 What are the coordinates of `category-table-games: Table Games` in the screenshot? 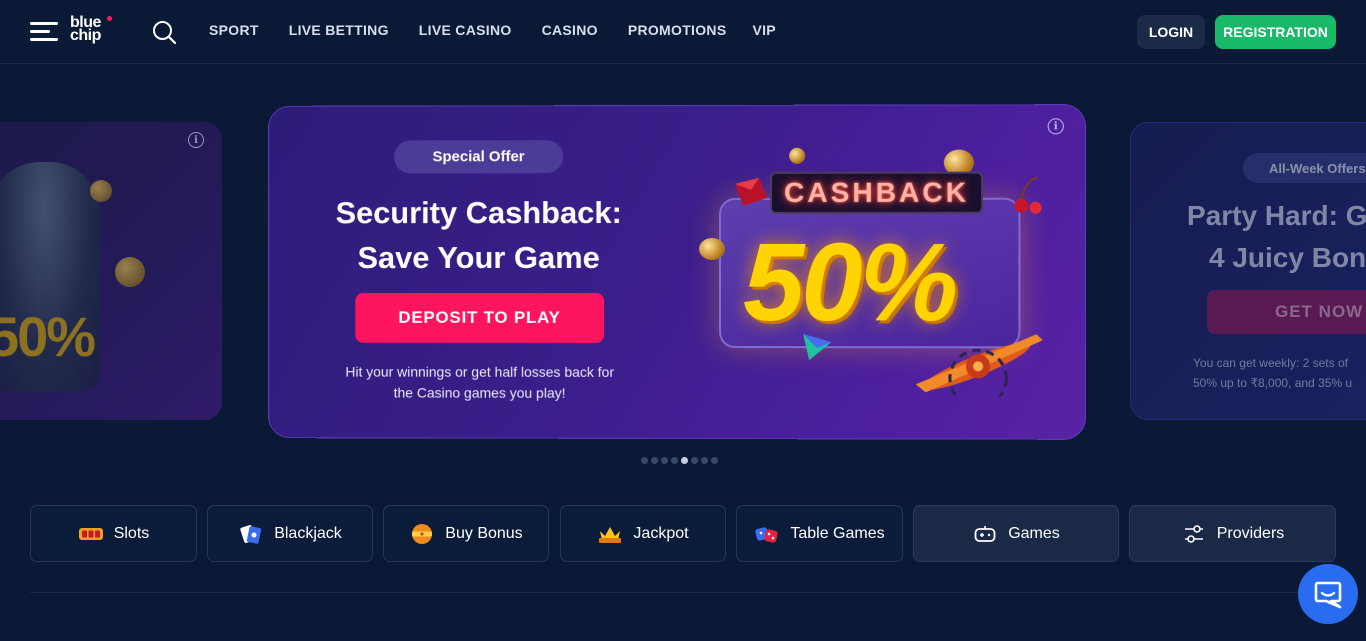 It's located at (819, 533).